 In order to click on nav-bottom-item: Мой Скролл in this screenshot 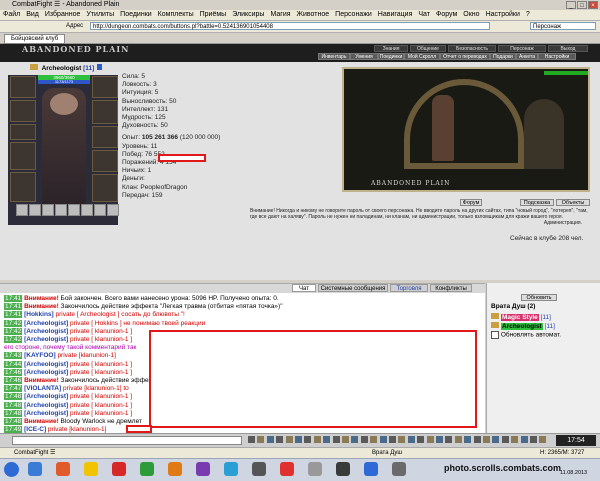, I will do `click(422, 56)`.